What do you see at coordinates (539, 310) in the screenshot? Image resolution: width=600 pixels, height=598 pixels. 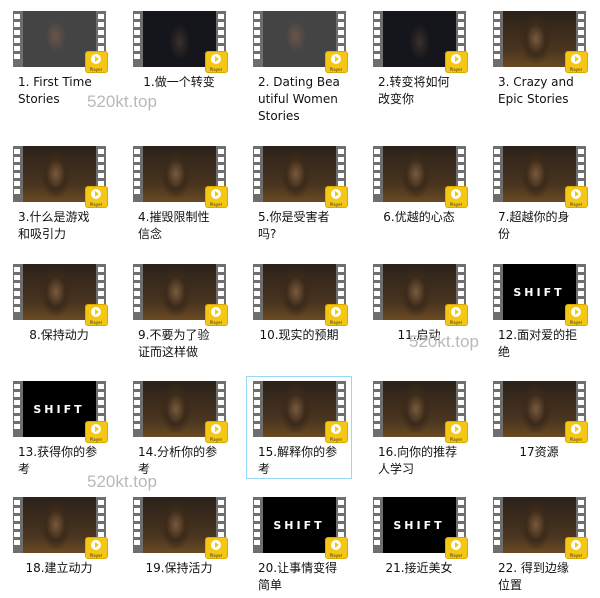 I see `video-file-item: SHIFT Player 12.面对爱的拒绝` at bounding box center [539, 310].